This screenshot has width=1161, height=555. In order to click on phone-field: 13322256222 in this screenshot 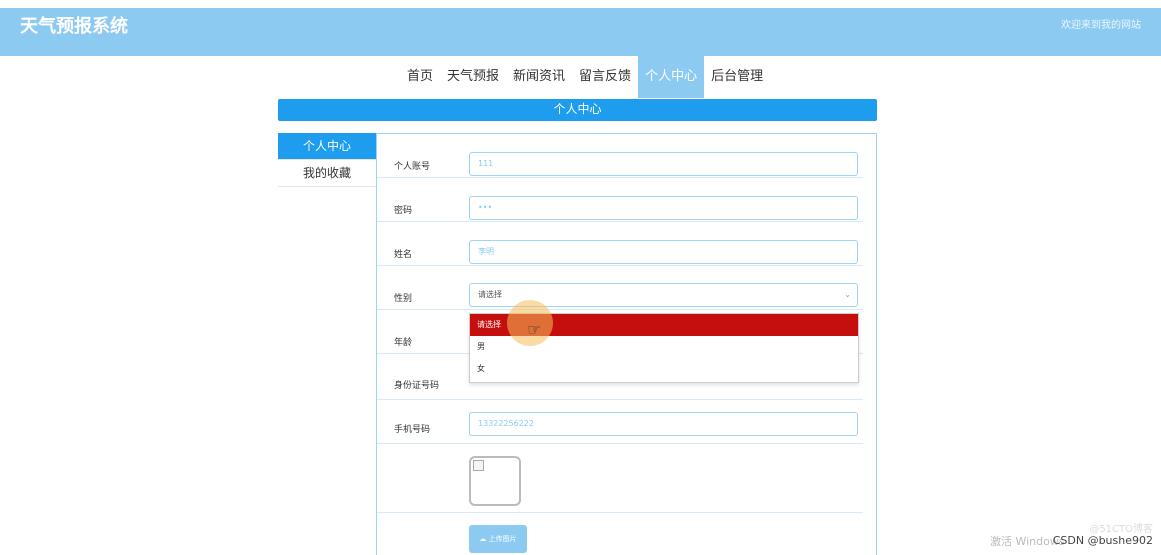, I will do `click(663, 424)`.